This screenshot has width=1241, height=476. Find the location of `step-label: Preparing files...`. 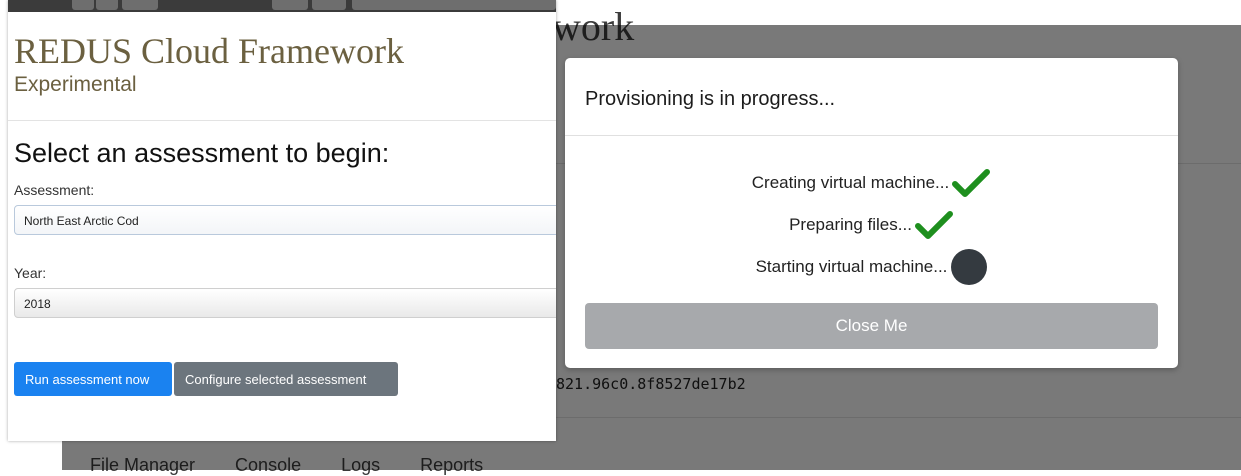

step-label: Preparing files... is located at coordinates (850, 224).